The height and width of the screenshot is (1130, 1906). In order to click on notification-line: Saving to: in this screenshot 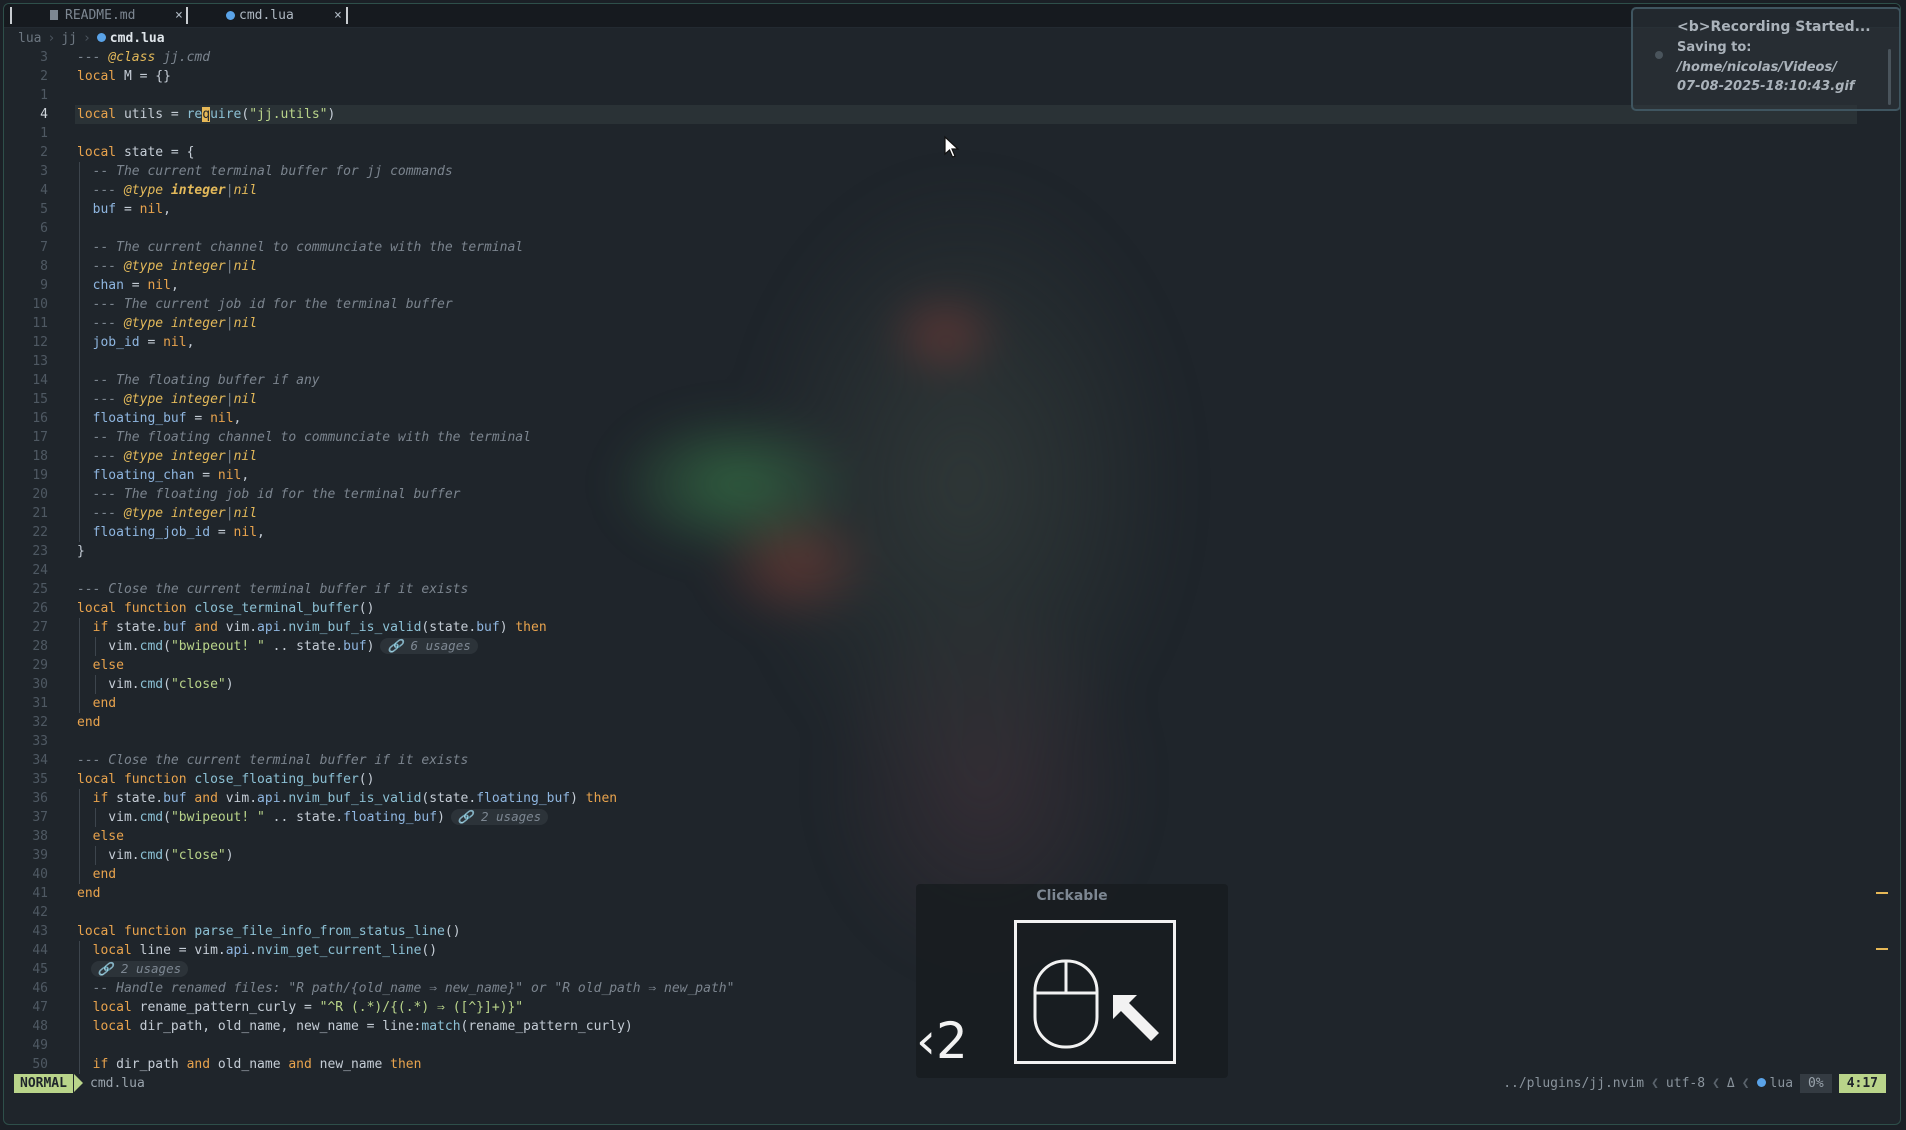, I will do `click(1714, 47)`.